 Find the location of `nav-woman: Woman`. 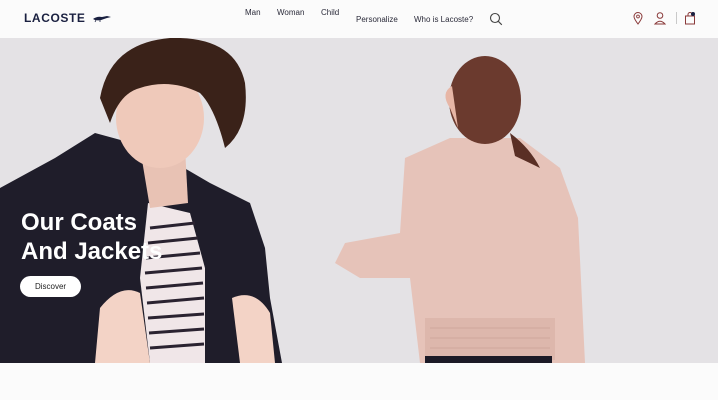

nav-woman: Woman is located at coordinates (290, 12).